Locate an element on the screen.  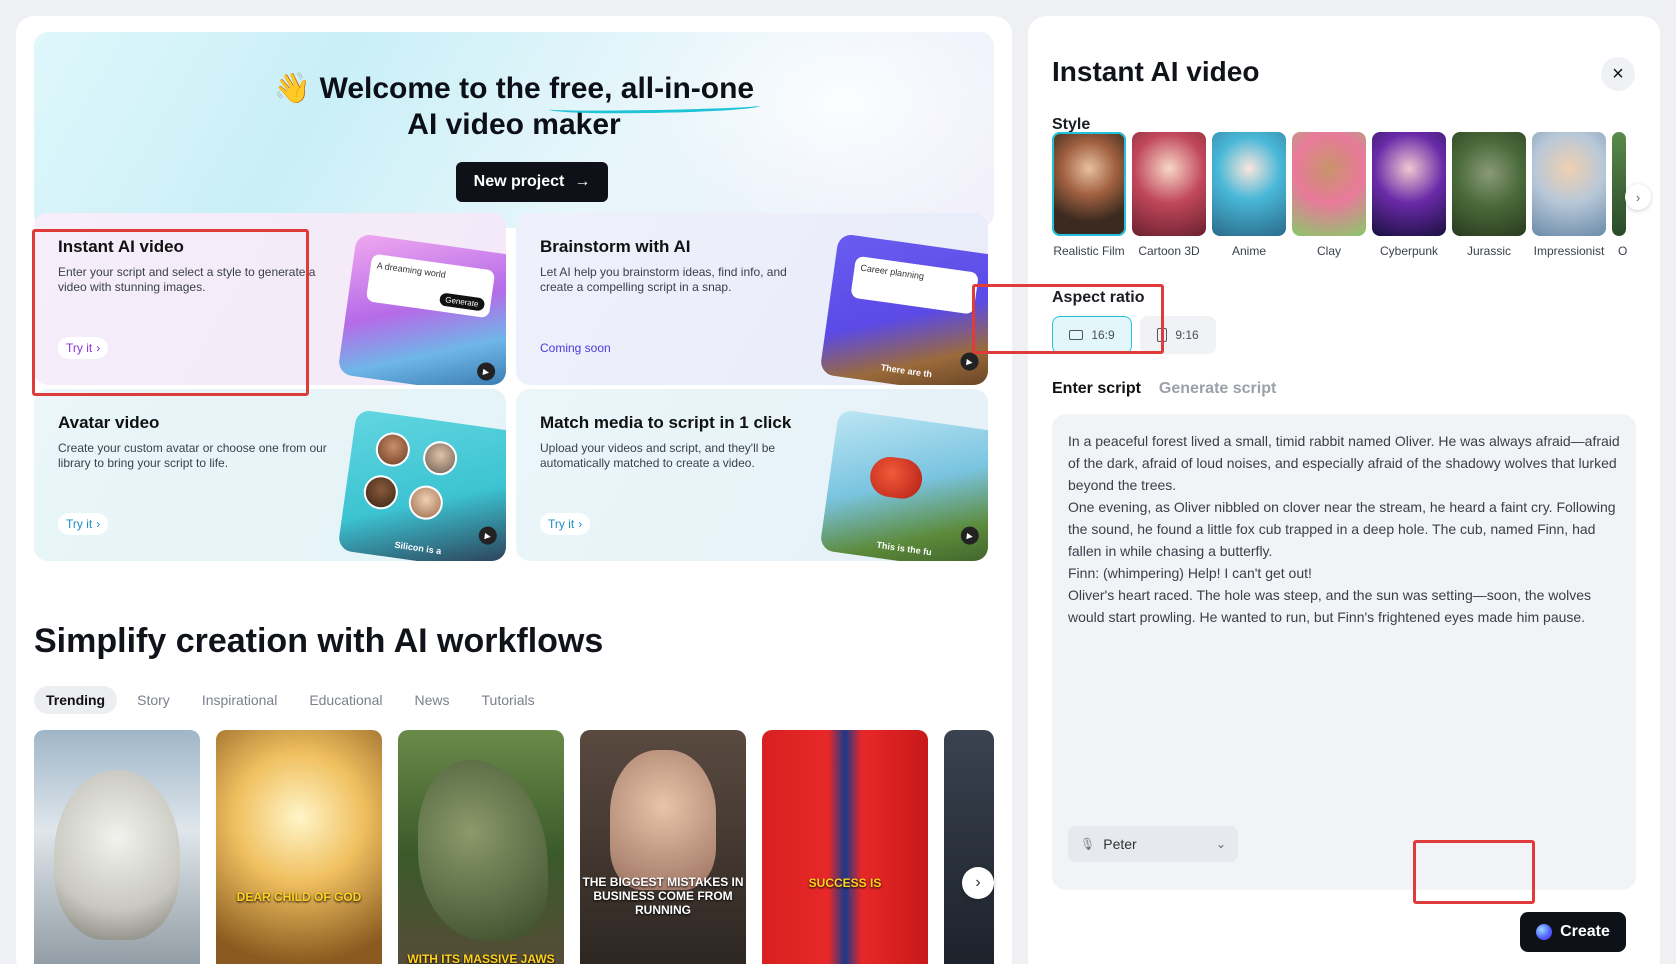
tab-enter-script: Enter script is located at coordinates (1096, 389).